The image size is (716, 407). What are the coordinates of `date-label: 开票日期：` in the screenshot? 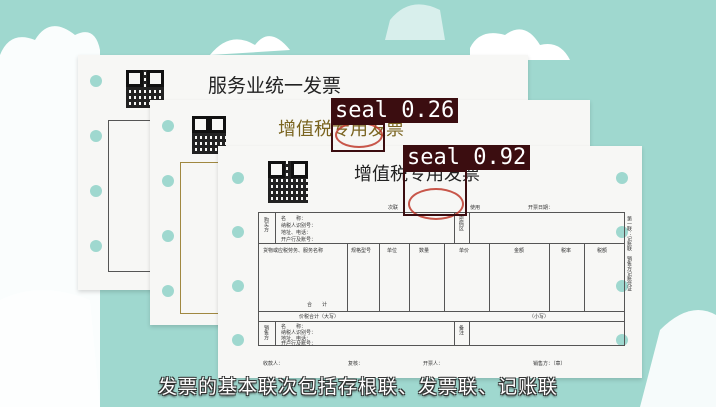 It's located at (541, 208).